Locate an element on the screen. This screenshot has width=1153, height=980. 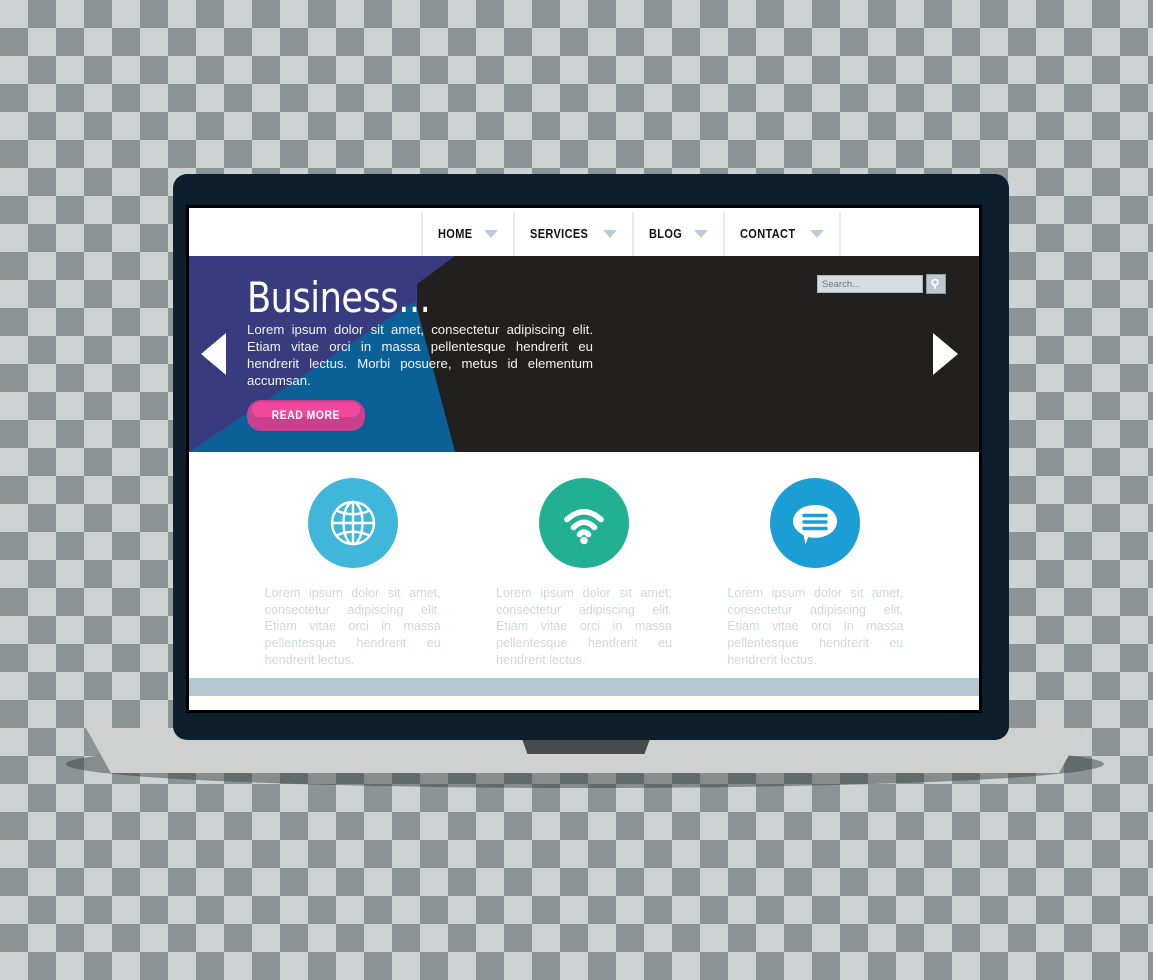
arrow-right-icon is located at coordinates (945, 354).